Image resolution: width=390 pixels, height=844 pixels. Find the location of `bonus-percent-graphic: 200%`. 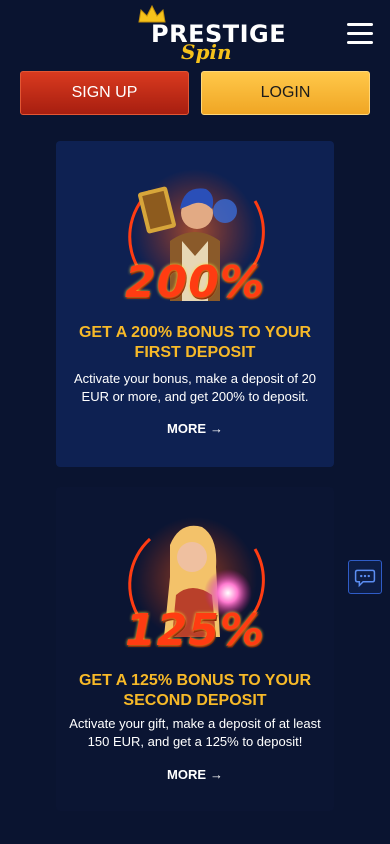

bonus-percent-graphic: 200% is located at coordinates (195, 282).